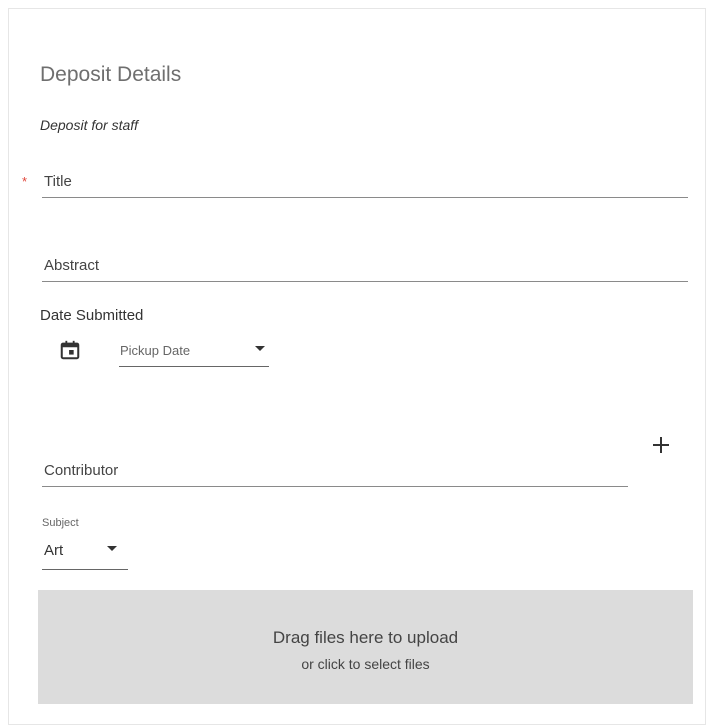 The image size is (708, 727). What do you see at coordinates (70, 350) in the screenshot?
I see `calendar-icon` at bounding box center [70, 350].